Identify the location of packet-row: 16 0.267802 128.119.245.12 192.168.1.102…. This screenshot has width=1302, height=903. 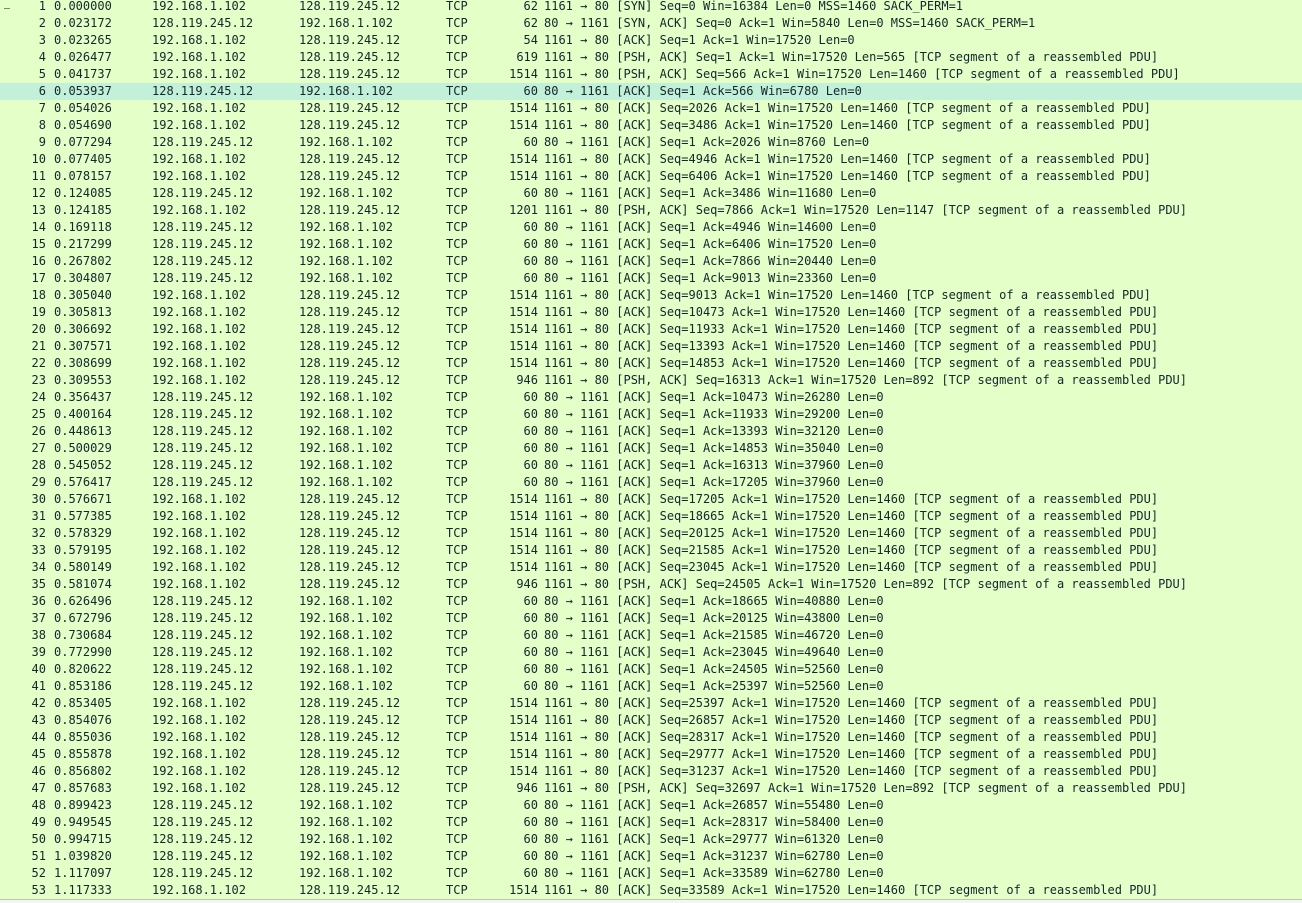
(651, 261).